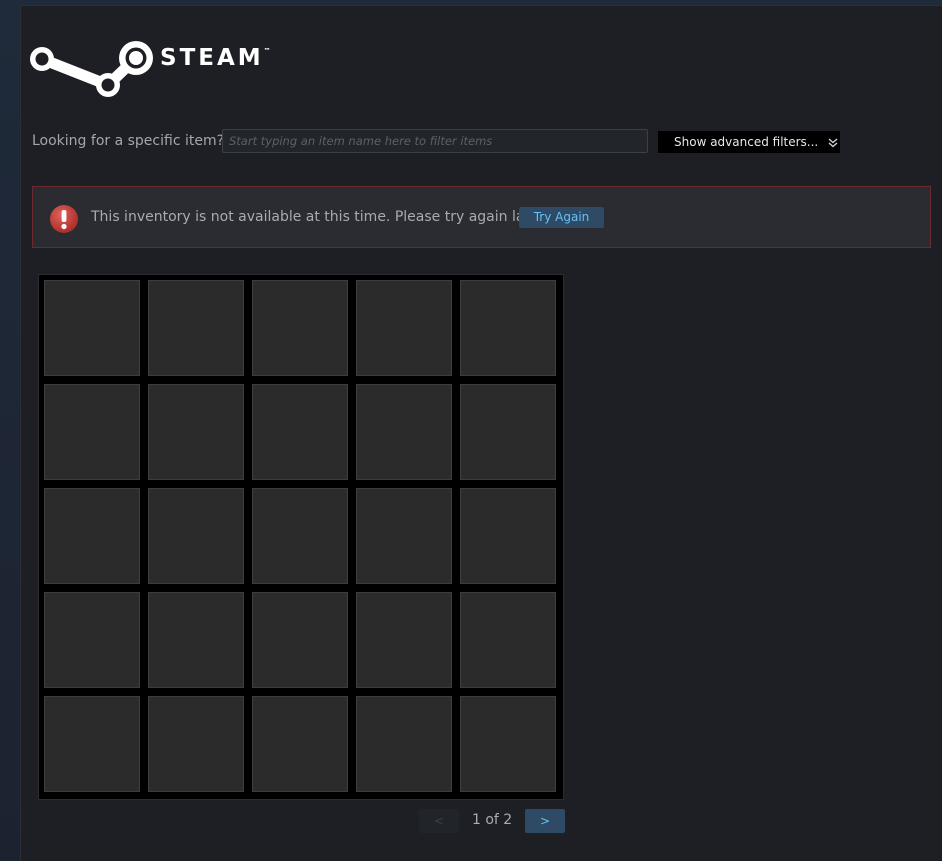  Describe the element at coordinates (267, 51) in the screenshot. I see `trademark-symbol: ™` at that location.